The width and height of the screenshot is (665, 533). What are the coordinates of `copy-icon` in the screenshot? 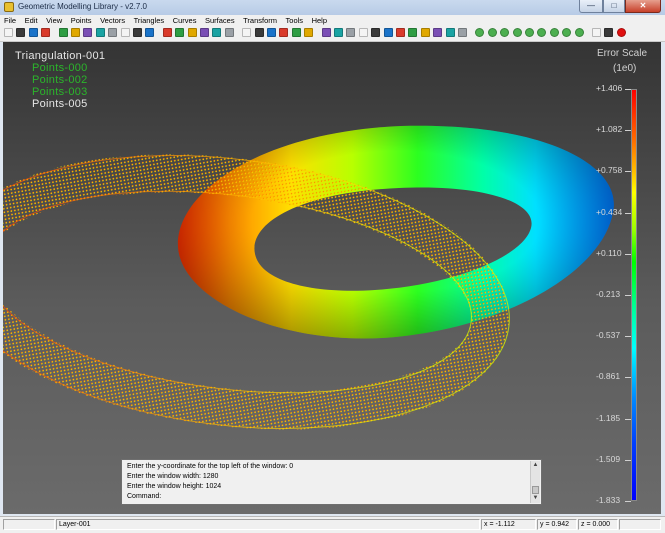 It's located at (63, 32).